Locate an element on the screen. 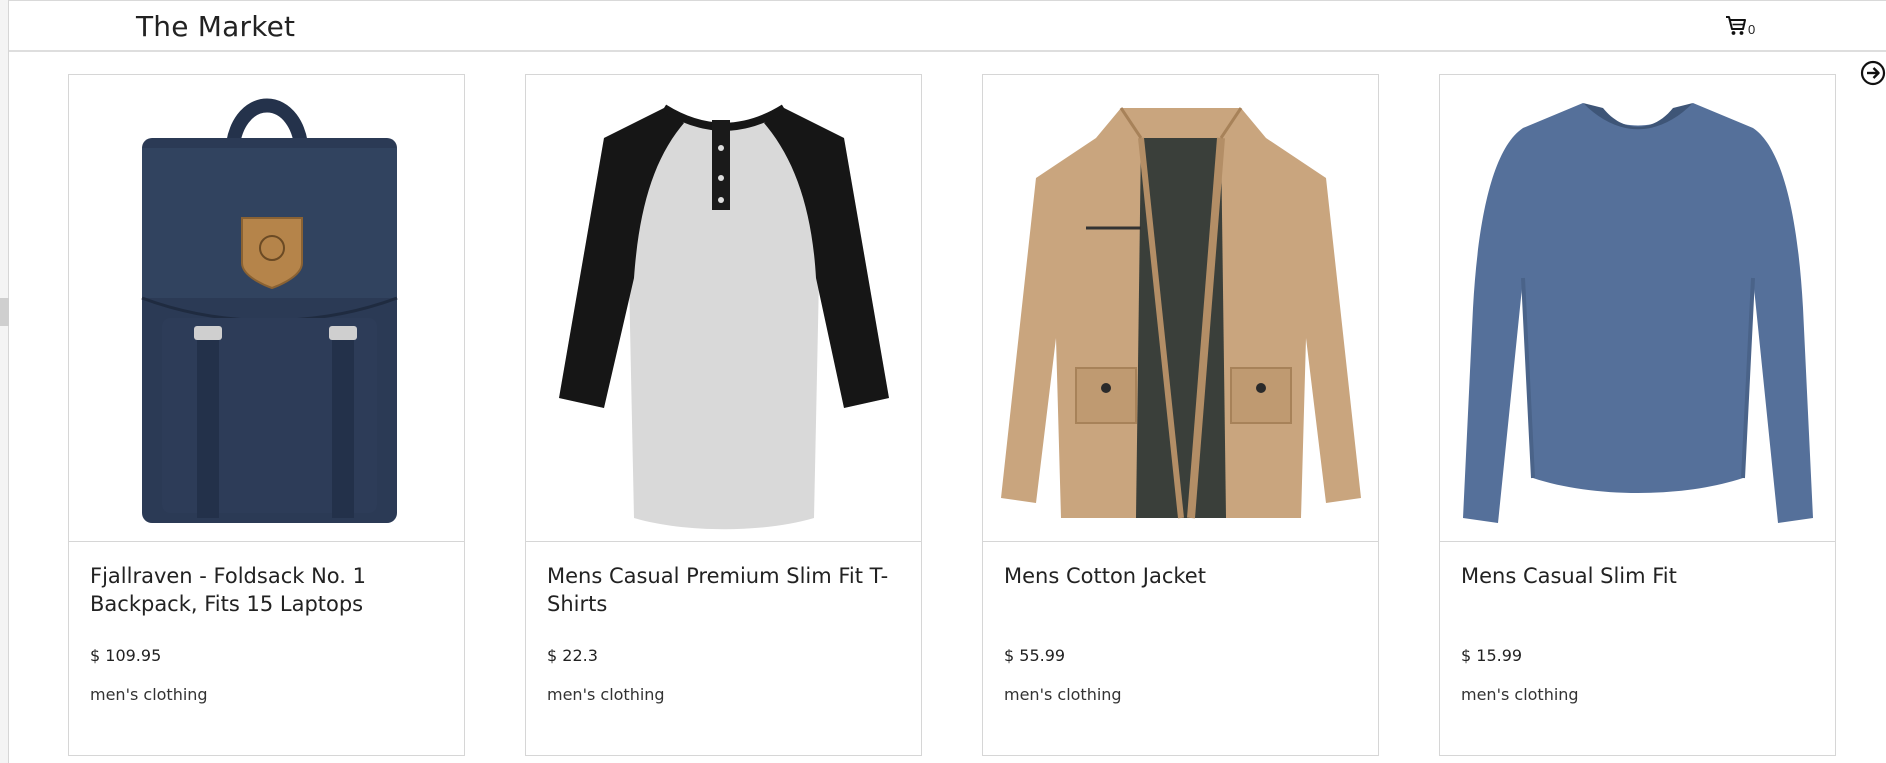 Image resolution: width=1886 pixels, height=763 pixels. product-title: Mens Casual Slim Fit is located at coordinates (1637, 604).